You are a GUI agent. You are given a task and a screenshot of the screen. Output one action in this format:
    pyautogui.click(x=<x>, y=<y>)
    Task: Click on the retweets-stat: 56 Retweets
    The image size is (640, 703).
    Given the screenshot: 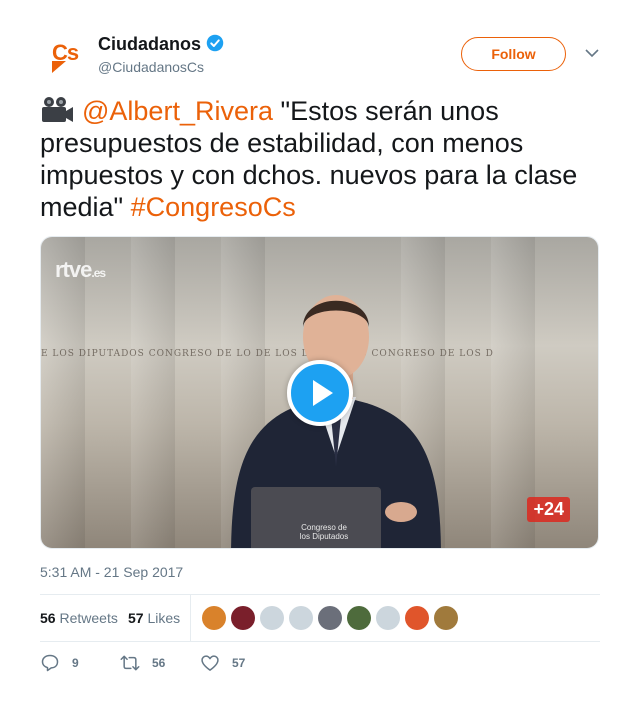 What is the action you would take?
    pyautogui.click(x=79, y=618)
    